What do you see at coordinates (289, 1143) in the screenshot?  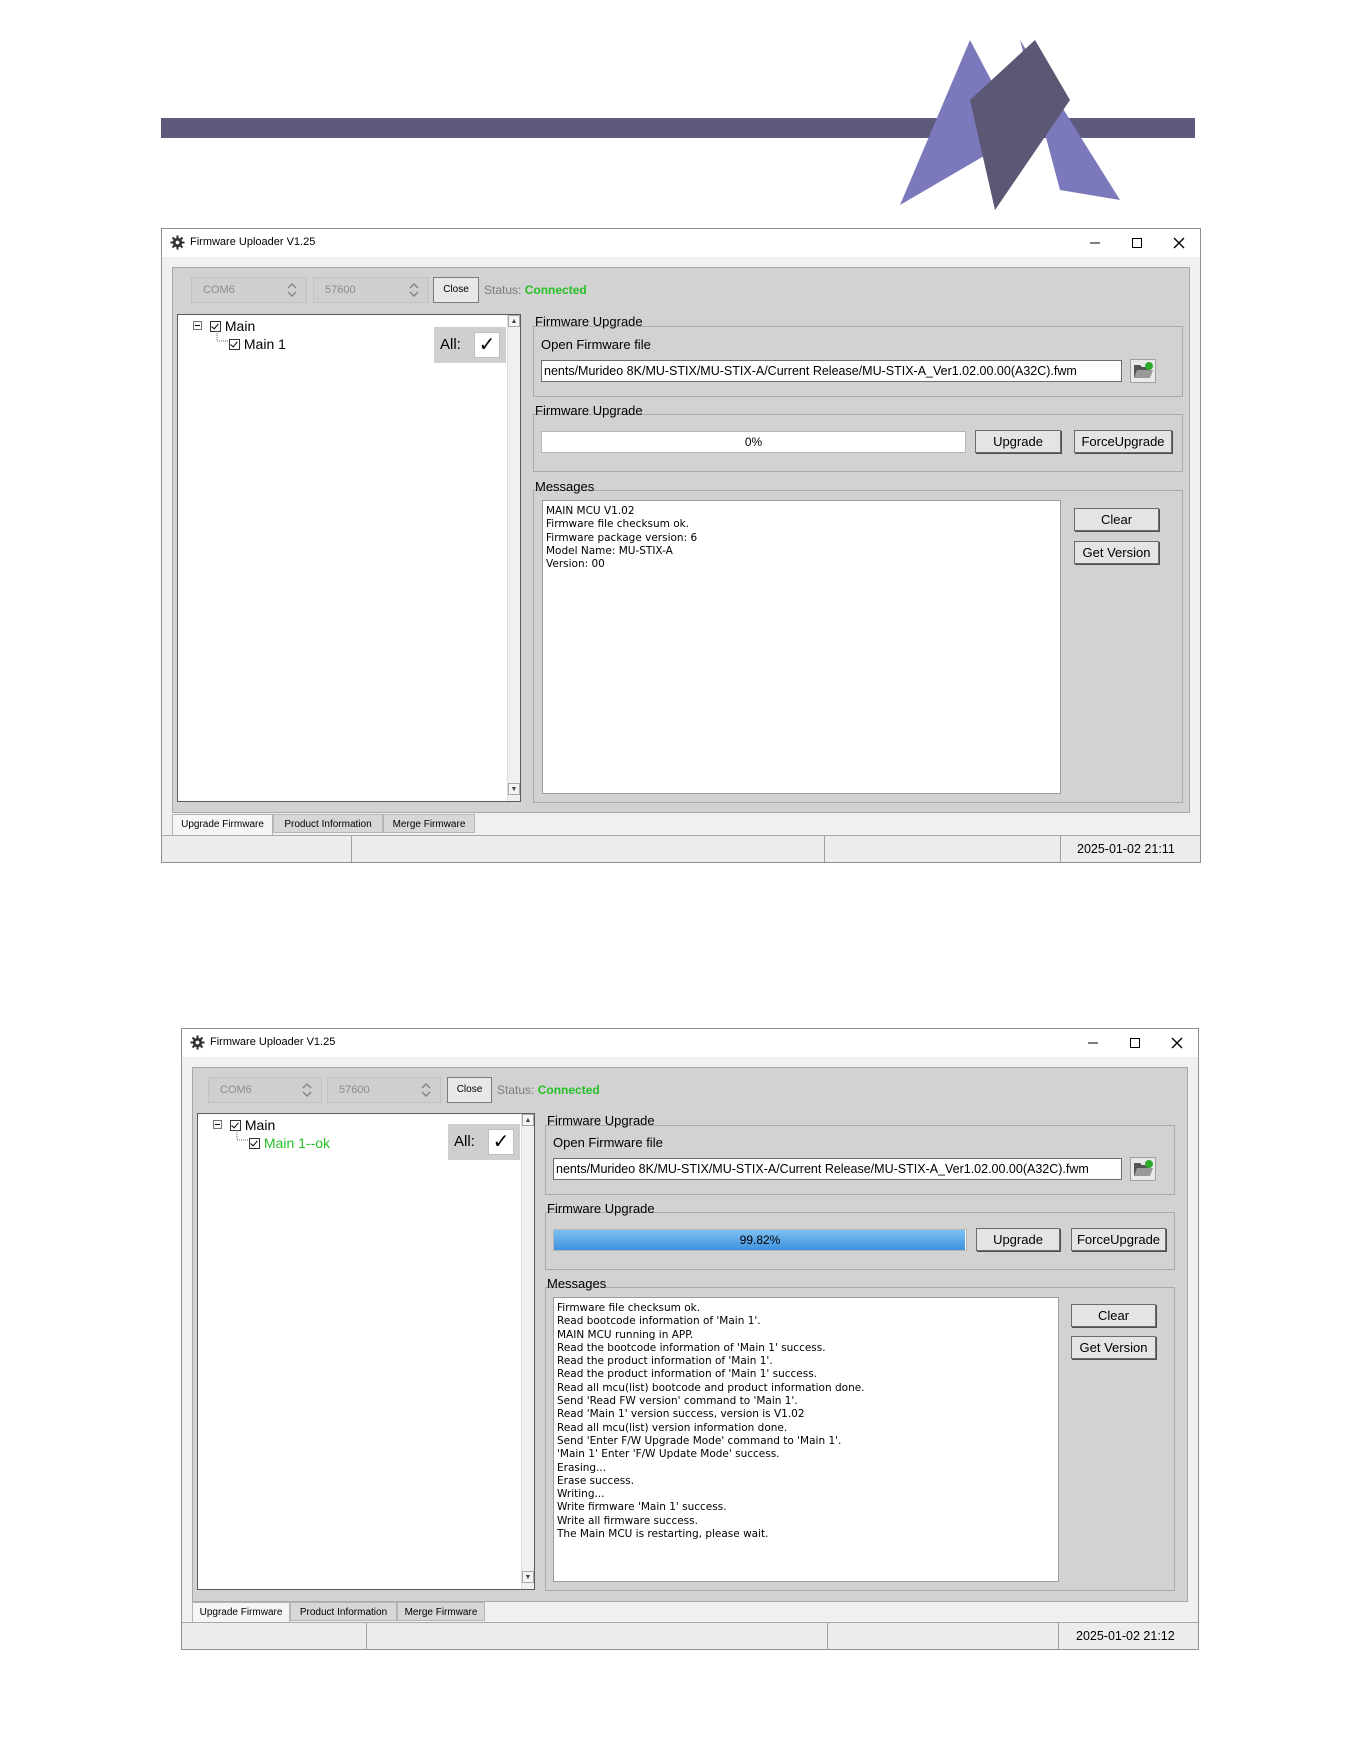 I see `tree-node-main-1: Main 1--ok` at bounding box center [289, 1143].